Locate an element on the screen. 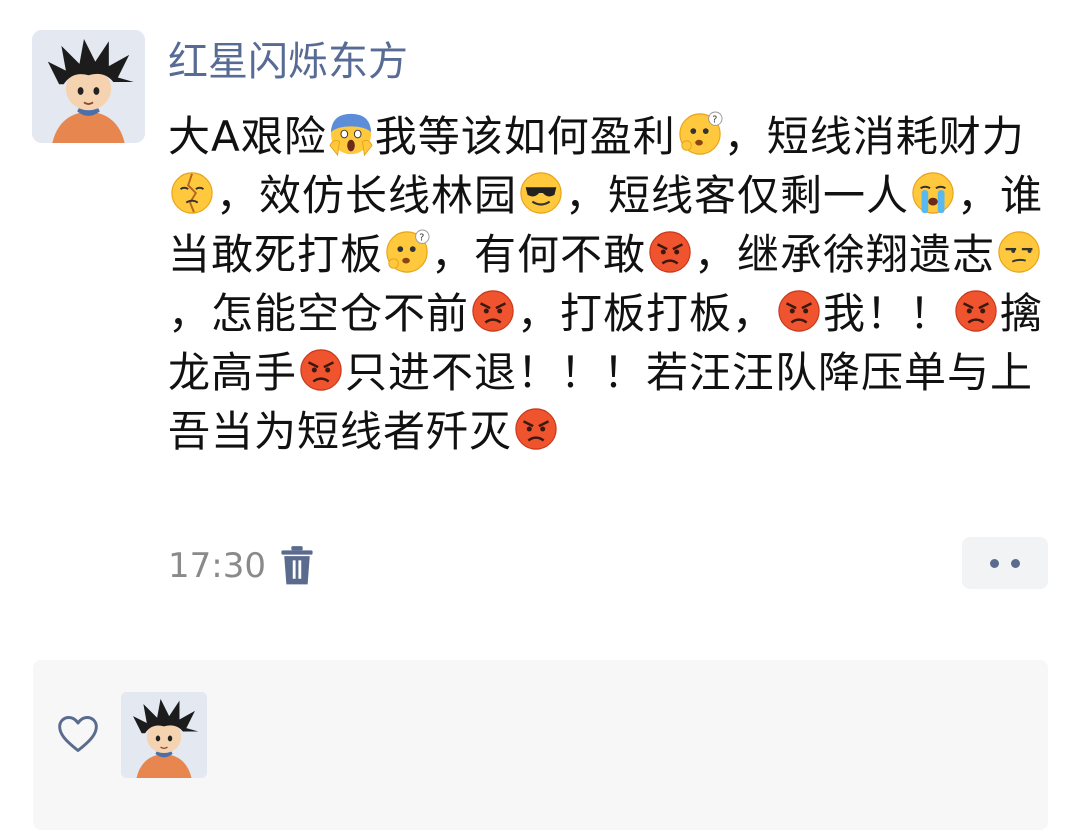  post-text-segment: 大A艰险 is located at coordinates (247, 136).